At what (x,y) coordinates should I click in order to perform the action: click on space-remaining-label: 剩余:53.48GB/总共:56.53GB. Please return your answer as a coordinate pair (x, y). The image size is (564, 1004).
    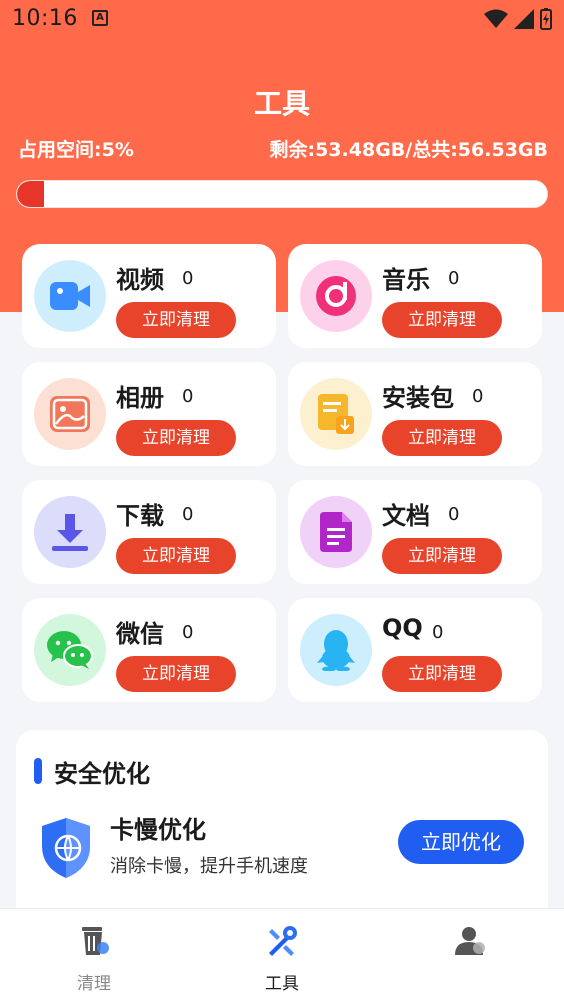
    Looking at the image, I should click on (409, 150).